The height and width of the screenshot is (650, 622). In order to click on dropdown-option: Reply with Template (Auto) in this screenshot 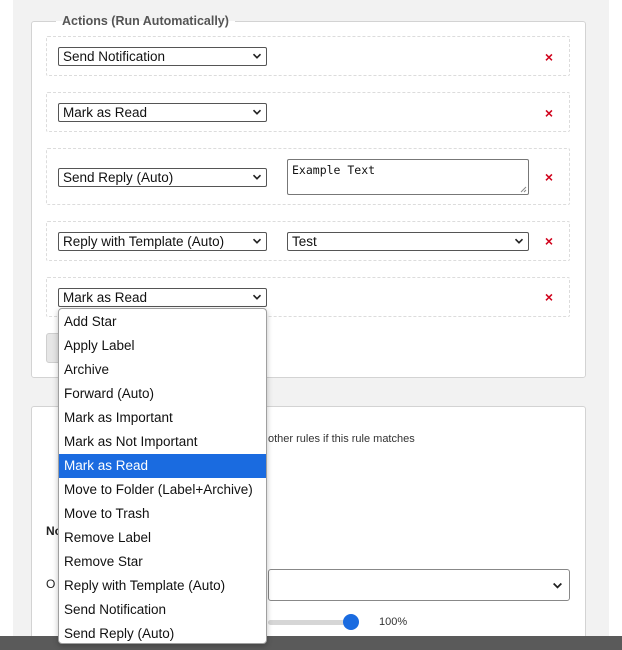, I will do `click(162, 586)`.